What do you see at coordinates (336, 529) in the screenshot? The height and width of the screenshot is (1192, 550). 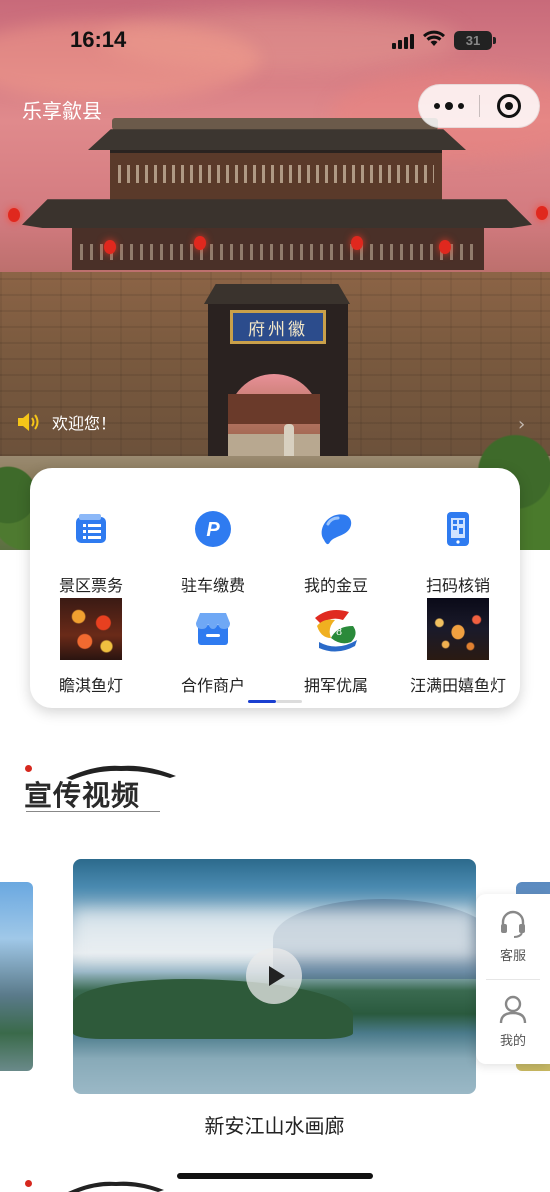 I see `bean-icon` at bounding box center [336, 529].